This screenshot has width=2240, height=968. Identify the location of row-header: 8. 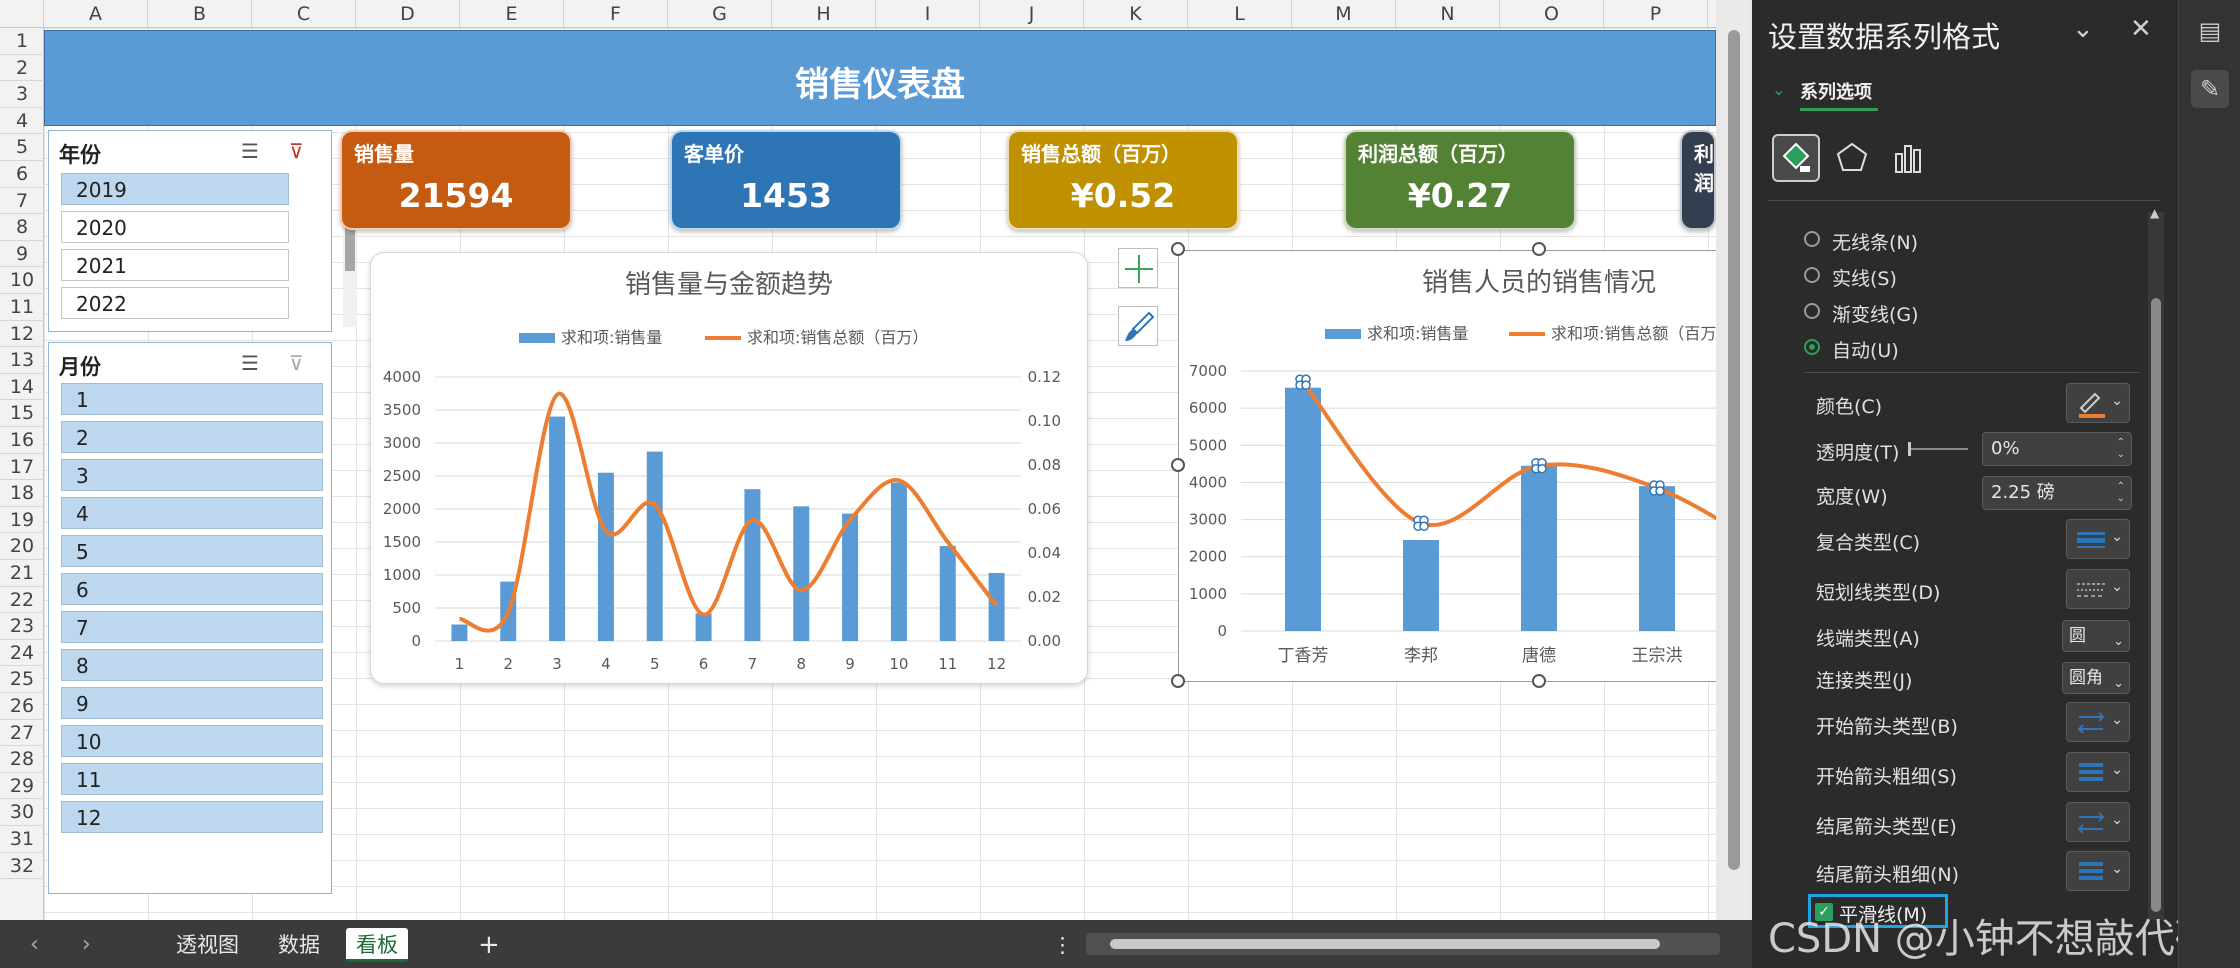
(22, 227).